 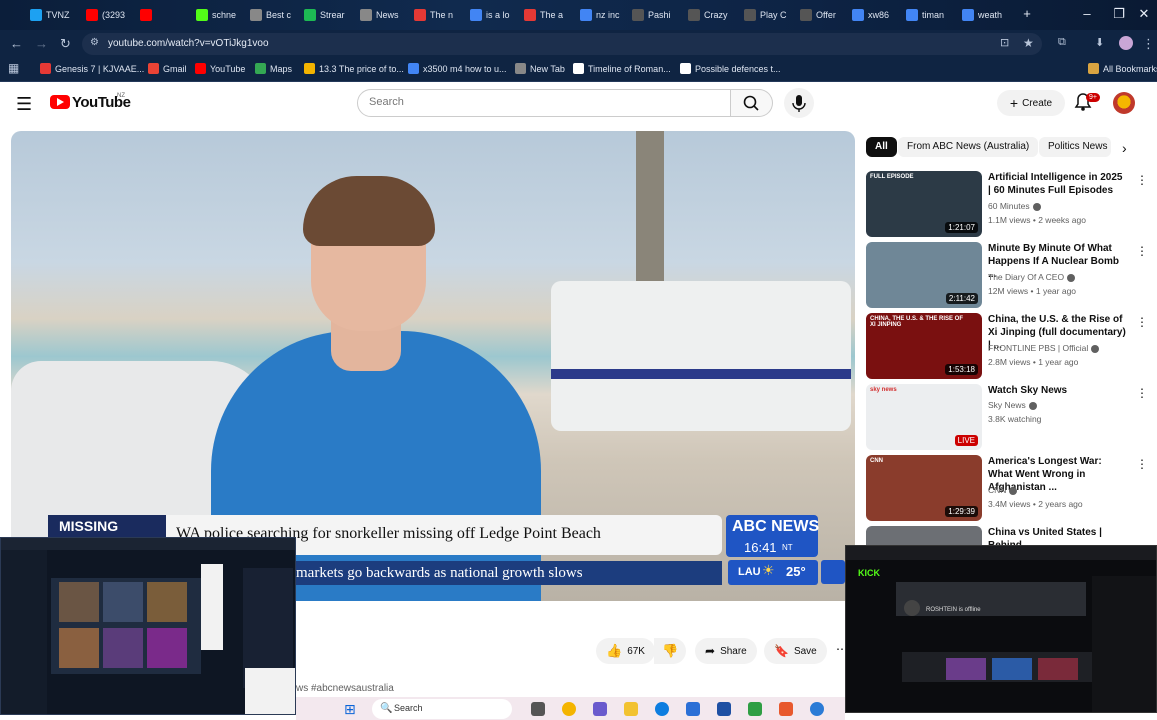 What do you see at coordinates (726, 651) in the screenshot?
I see `share-button: ➦ Share` at bounding box center [726, 651].